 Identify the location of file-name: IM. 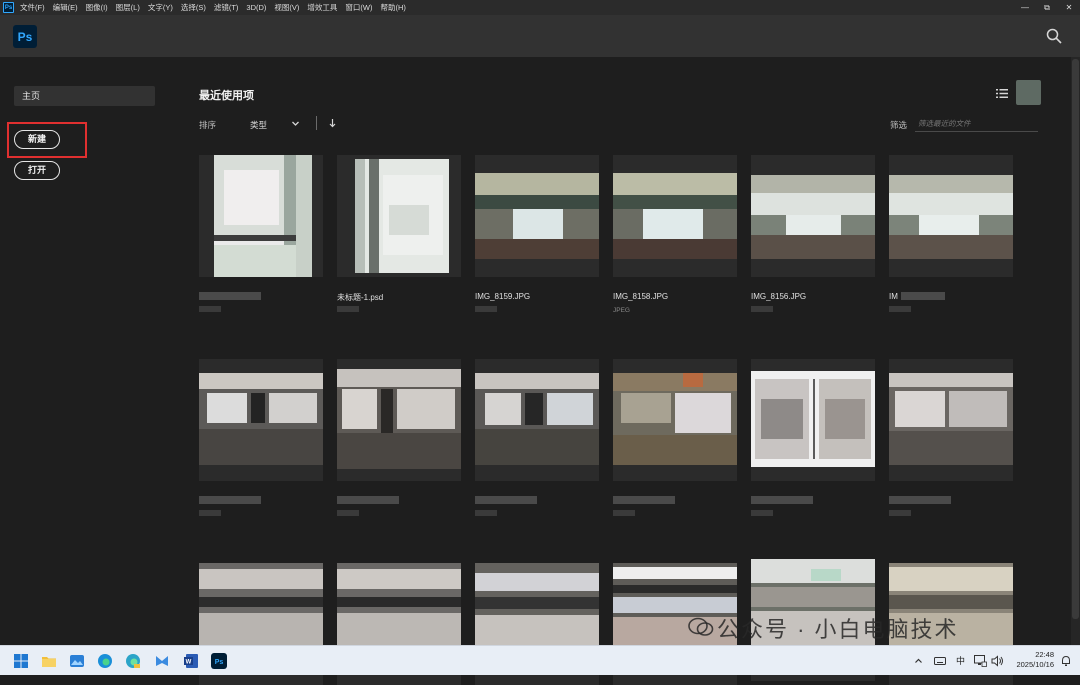
(893, 296).